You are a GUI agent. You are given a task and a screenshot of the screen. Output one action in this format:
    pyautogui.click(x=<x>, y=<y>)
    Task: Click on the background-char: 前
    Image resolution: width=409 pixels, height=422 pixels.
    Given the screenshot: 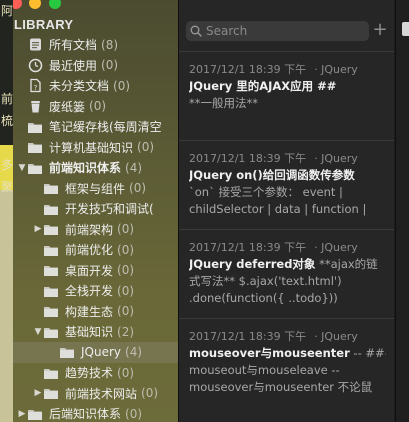 What is the action you would take?
    pyautogui.click(x=7, y=99)
    